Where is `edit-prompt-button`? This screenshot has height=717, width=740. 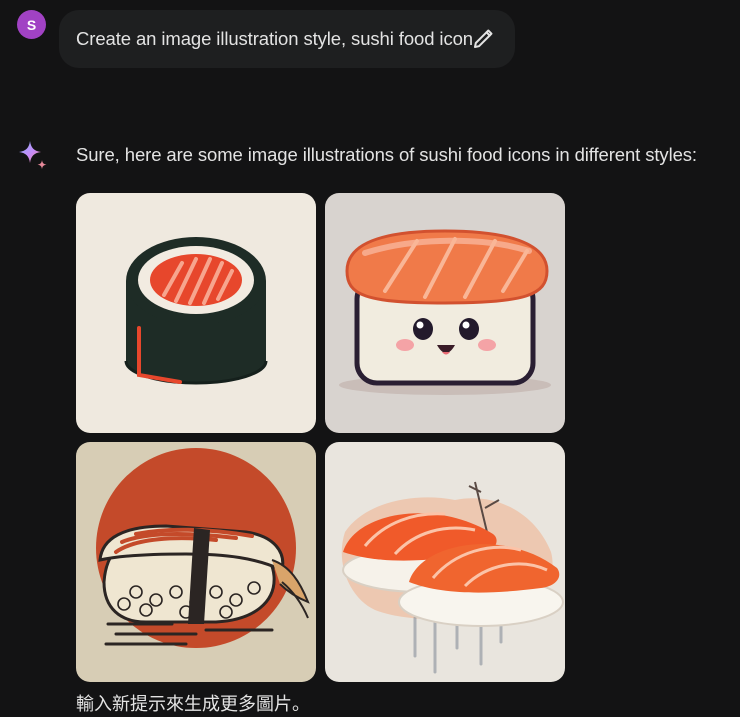 edit-prompt-button is located at coordinates (483, 39).